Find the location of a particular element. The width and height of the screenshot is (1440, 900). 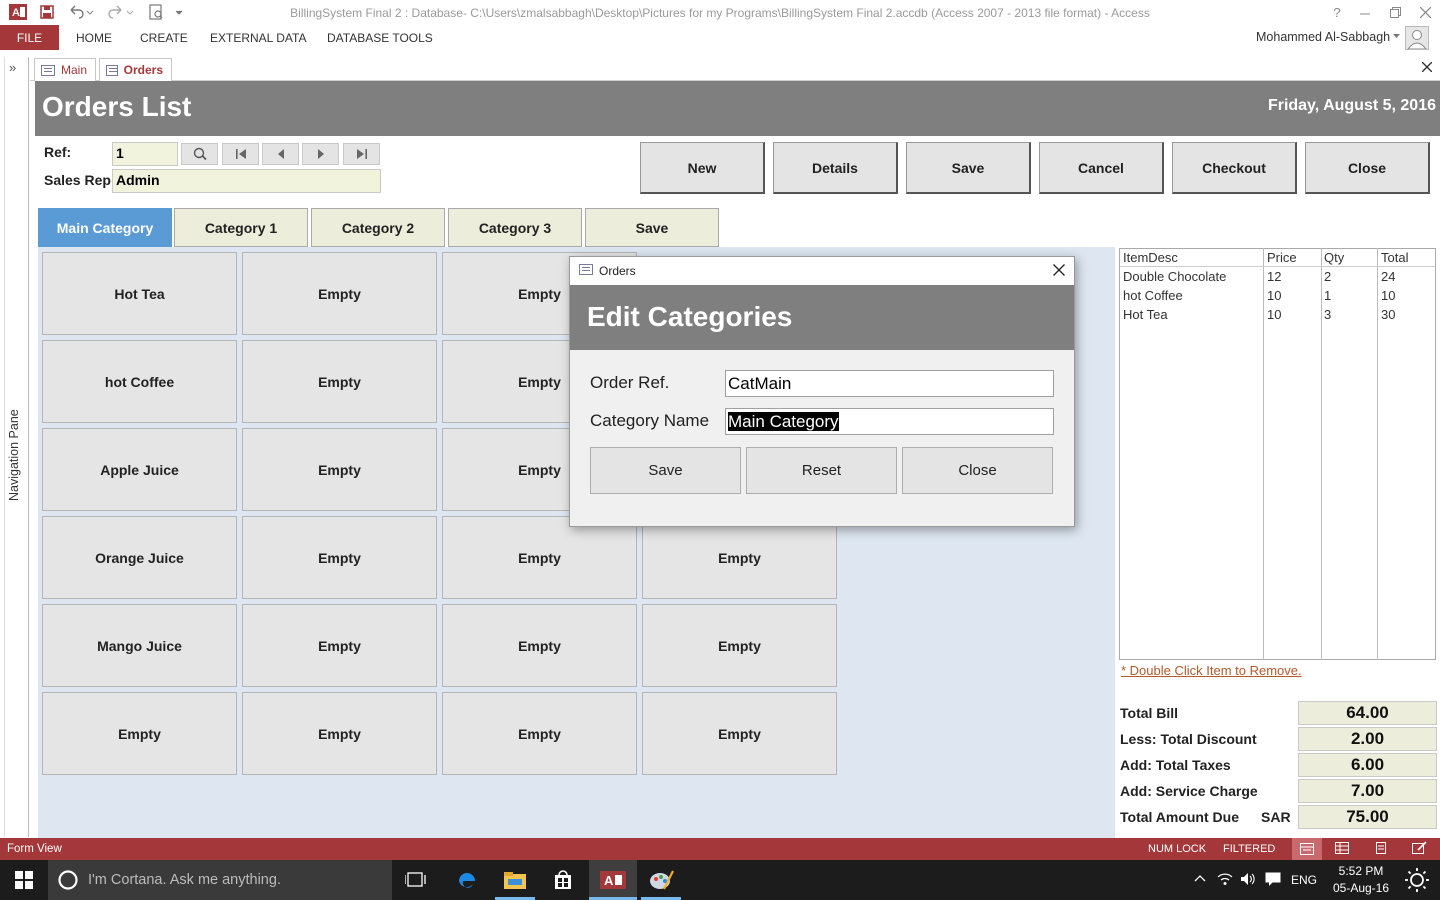

restore-button is located at coordinates (1395, 12).